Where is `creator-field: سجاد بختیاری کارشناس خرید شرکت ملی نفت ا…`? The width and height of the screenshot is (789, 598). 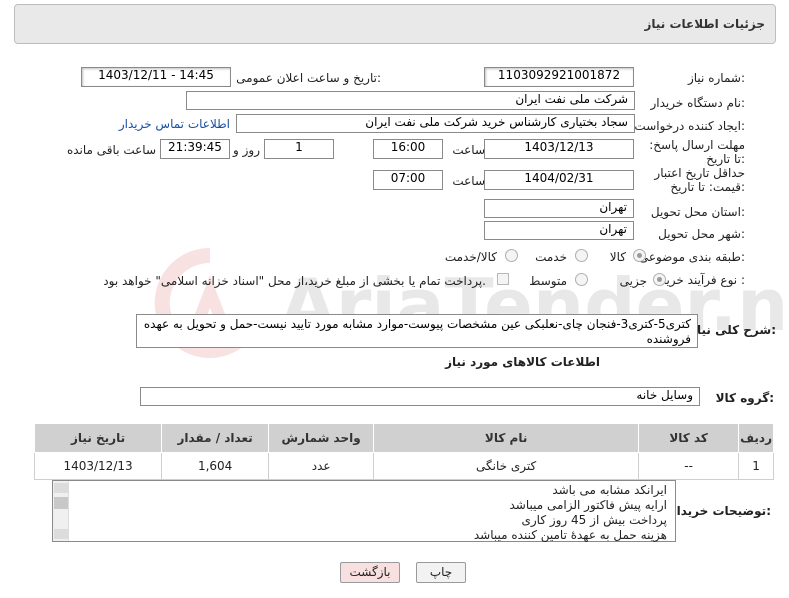 creator-field: سجاد بختیاری کارشناس خرید شرکت ملی نفت ا… is located at coordinates (435, 123).